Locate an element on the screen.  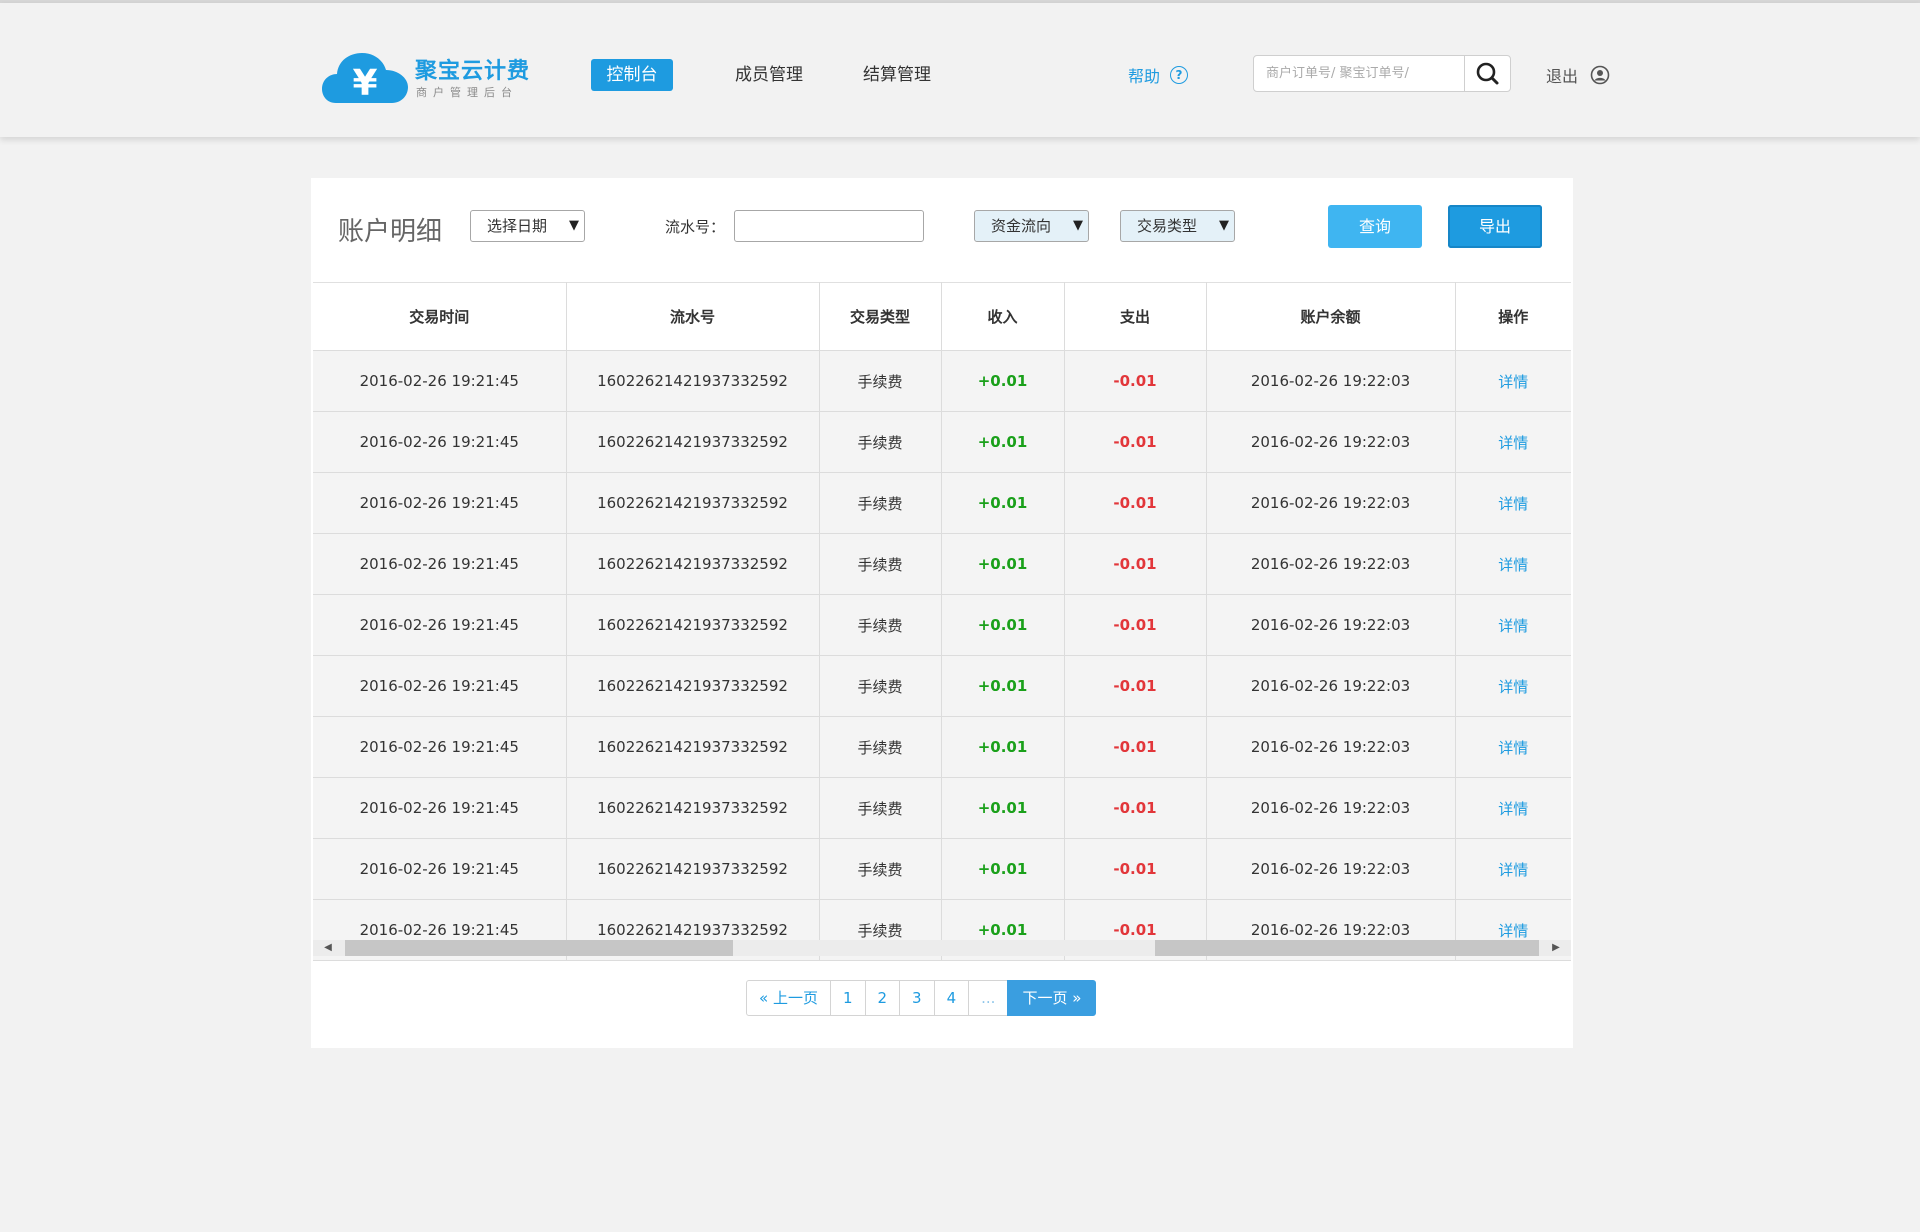
table-header-row: 交易时间 流水号 交易类型 收入 支出 账户余额 操作 is located at coordinates (942, 316).